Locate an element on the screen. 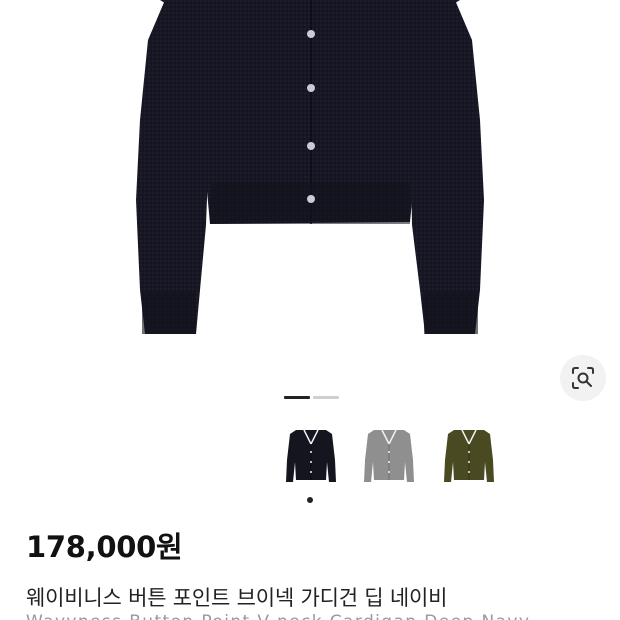 This screenshot has width=620, height=620. selected-swatch-dot is located at coordinates (310, 500).